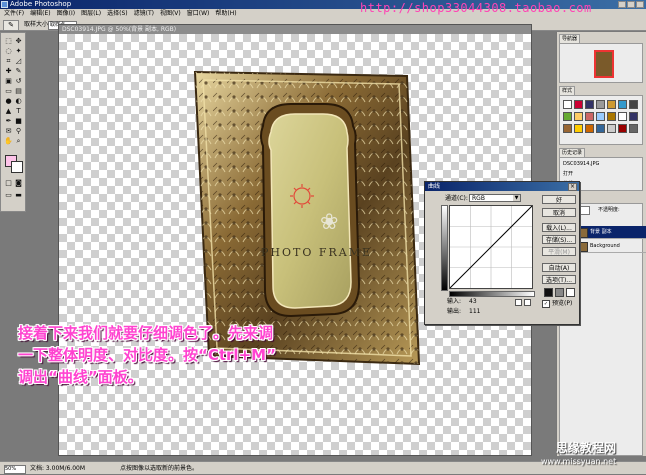  I want to click on navigator-panel, so click(601, 63).